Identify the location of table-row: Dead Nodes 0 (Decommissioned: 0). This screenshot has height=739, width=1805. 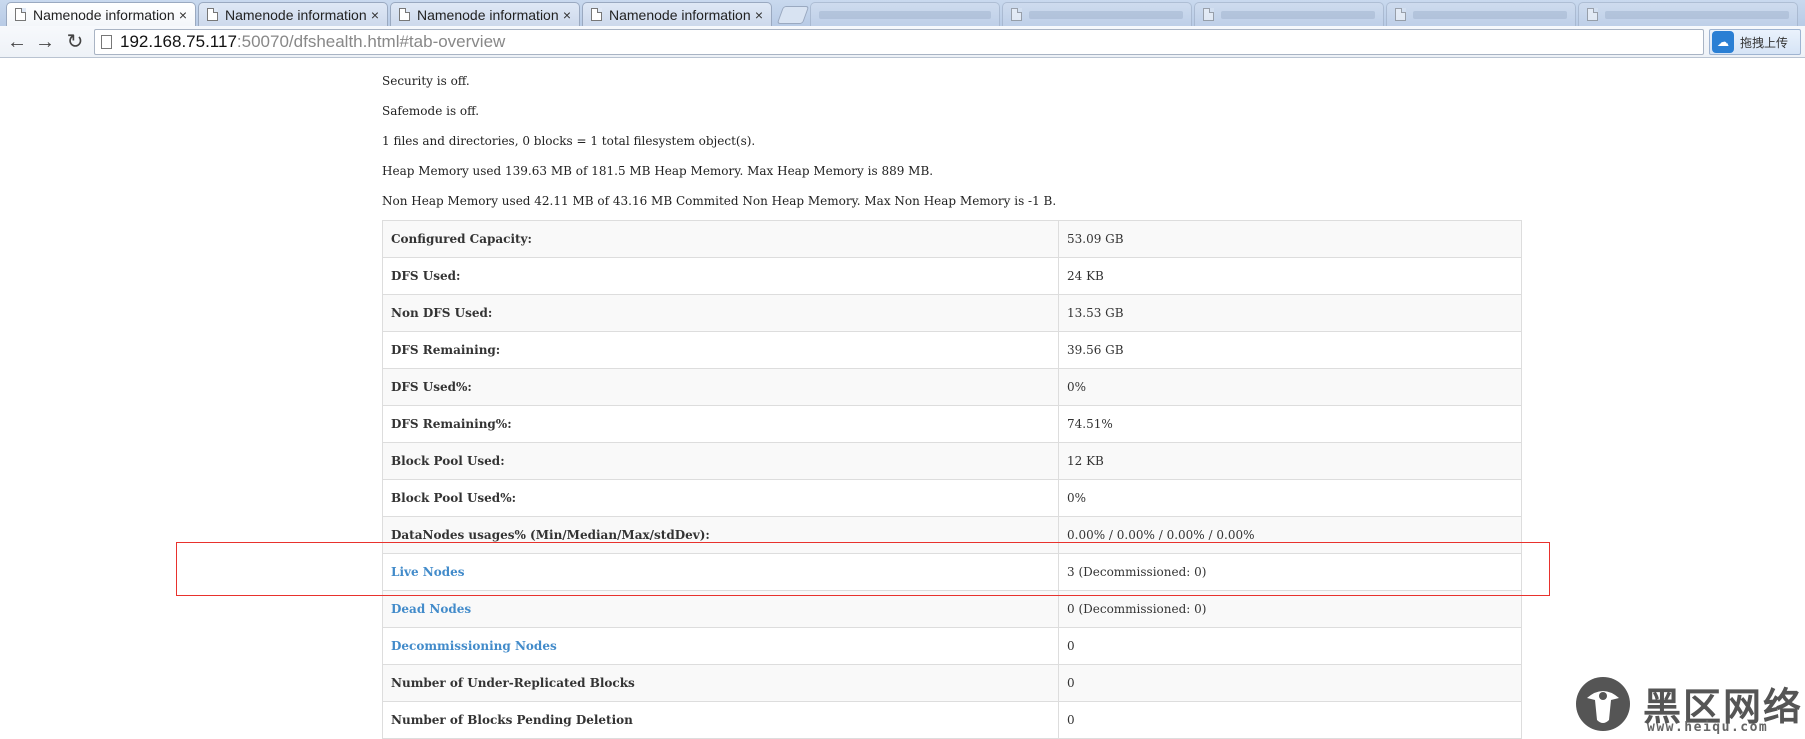
(952, 609).